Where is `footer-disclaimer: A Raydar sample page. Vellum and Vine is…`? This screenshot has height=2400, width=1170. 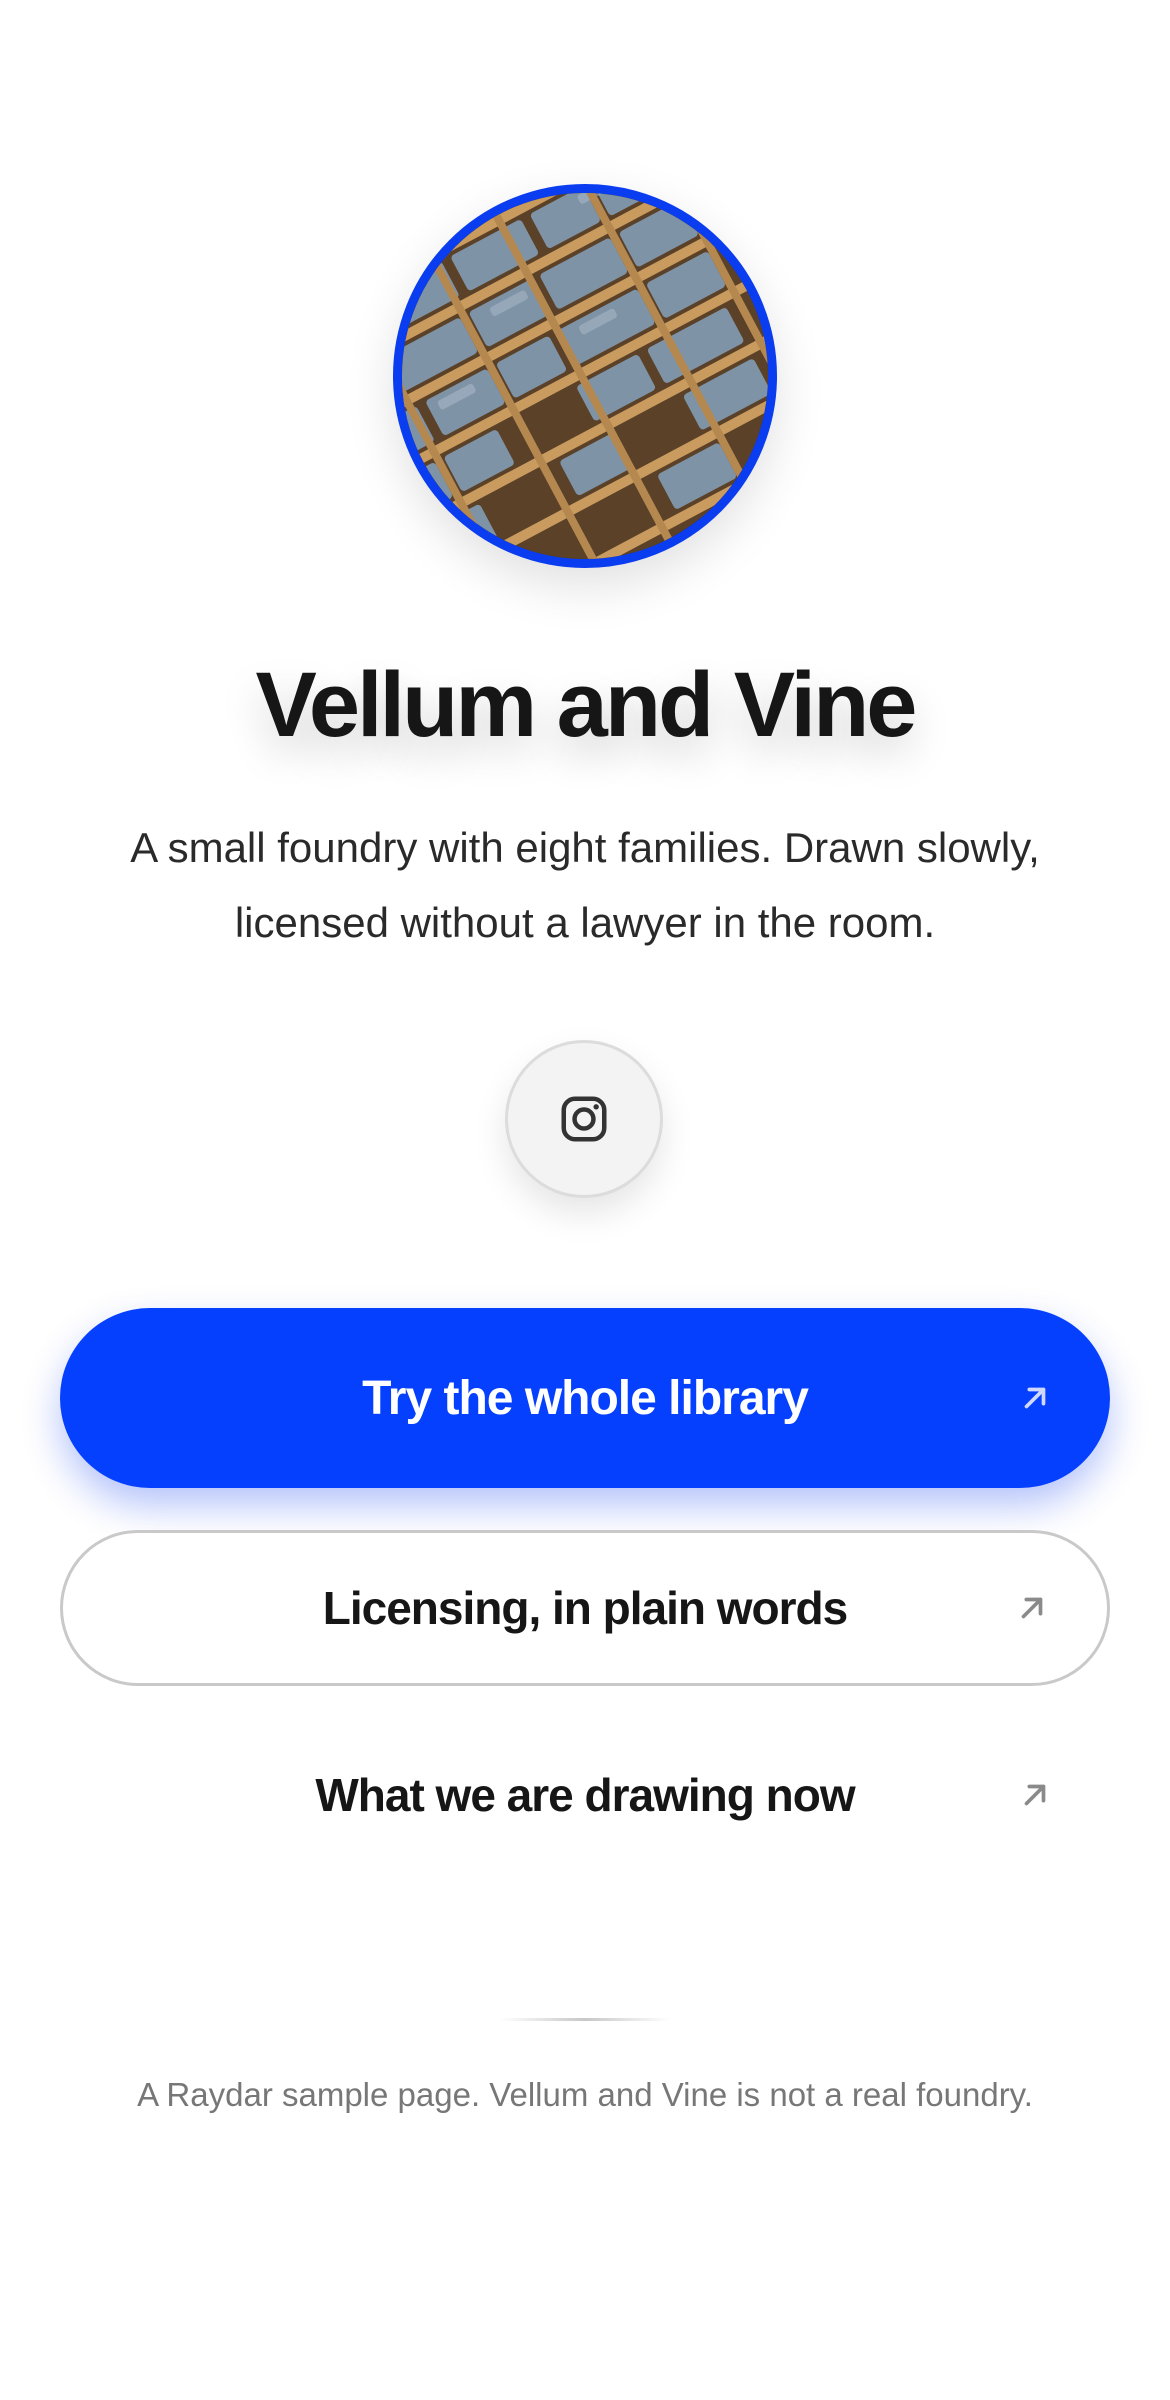
footer-disclaimer: A Raydar sample page. Vellum and Vine is… is located at coordinates (585, 2094).